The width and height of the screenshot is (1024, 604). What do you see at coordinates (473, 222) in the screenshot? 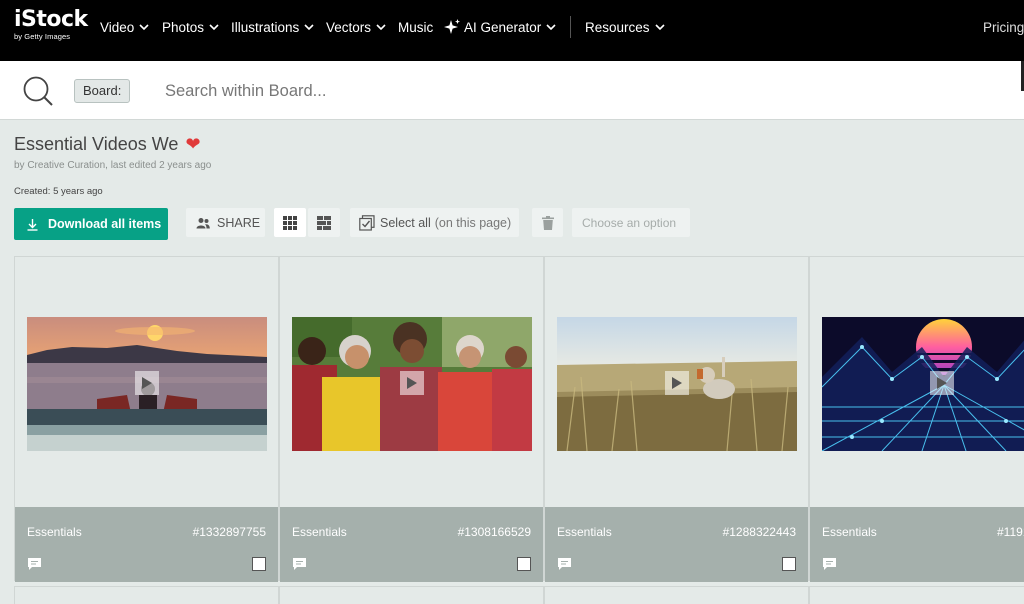
I see `select-all-suffix: (on this page)` at bounding box center [473, 222].